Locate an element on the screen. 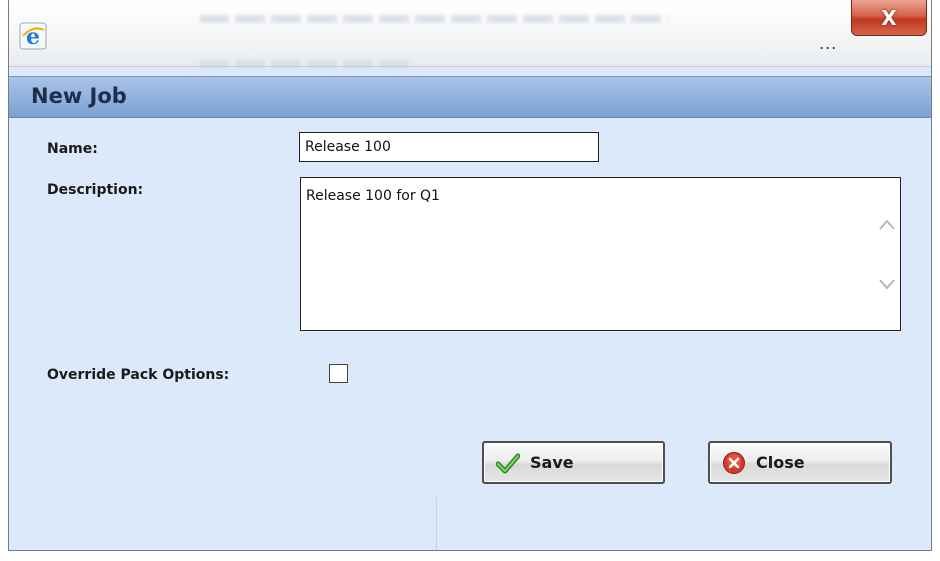  close-x-glyph: X is located at coordinates (889, 17).